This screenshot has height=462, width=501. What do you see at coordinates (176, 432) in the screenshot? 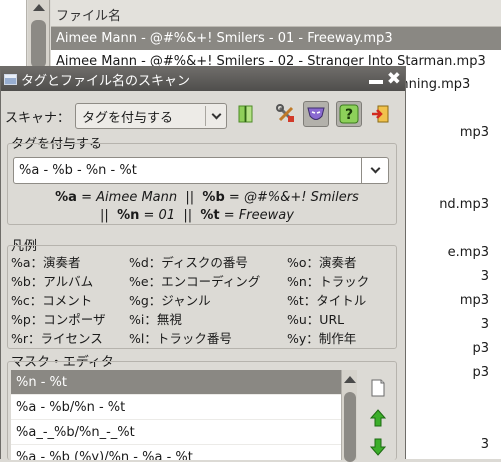
I see `mask-row: %a_-_%b/%n_-_%t` at bounding box center [176, 432].